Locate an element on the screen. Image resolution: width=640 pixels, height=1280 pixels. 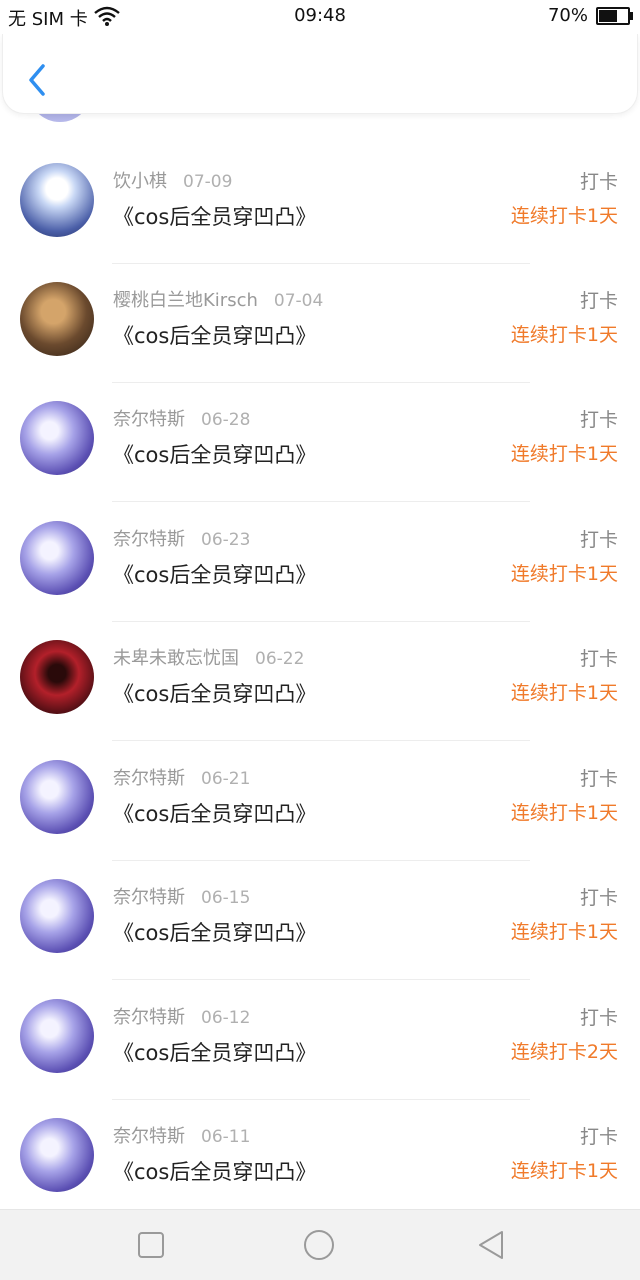
nav-back-button is located at coordinates (491, 1245).